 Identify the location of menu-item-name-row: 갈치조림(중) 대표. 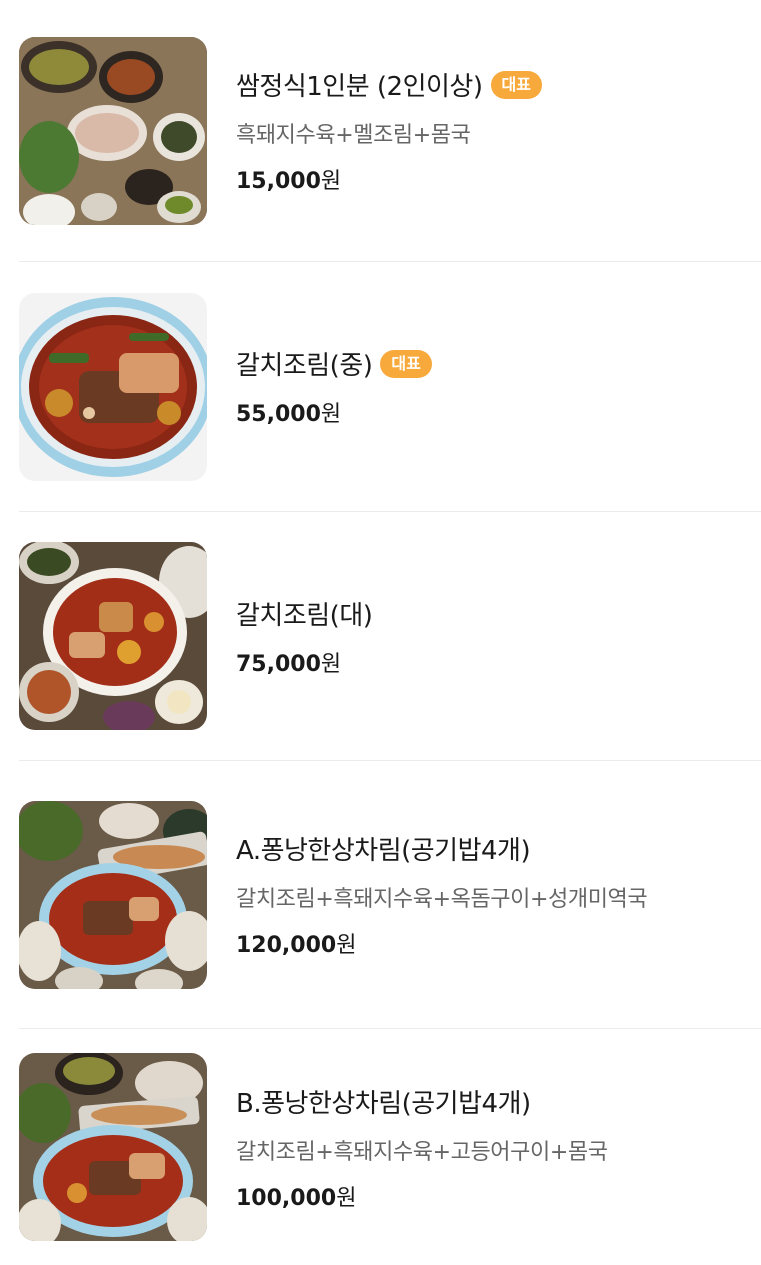
(334, 363).